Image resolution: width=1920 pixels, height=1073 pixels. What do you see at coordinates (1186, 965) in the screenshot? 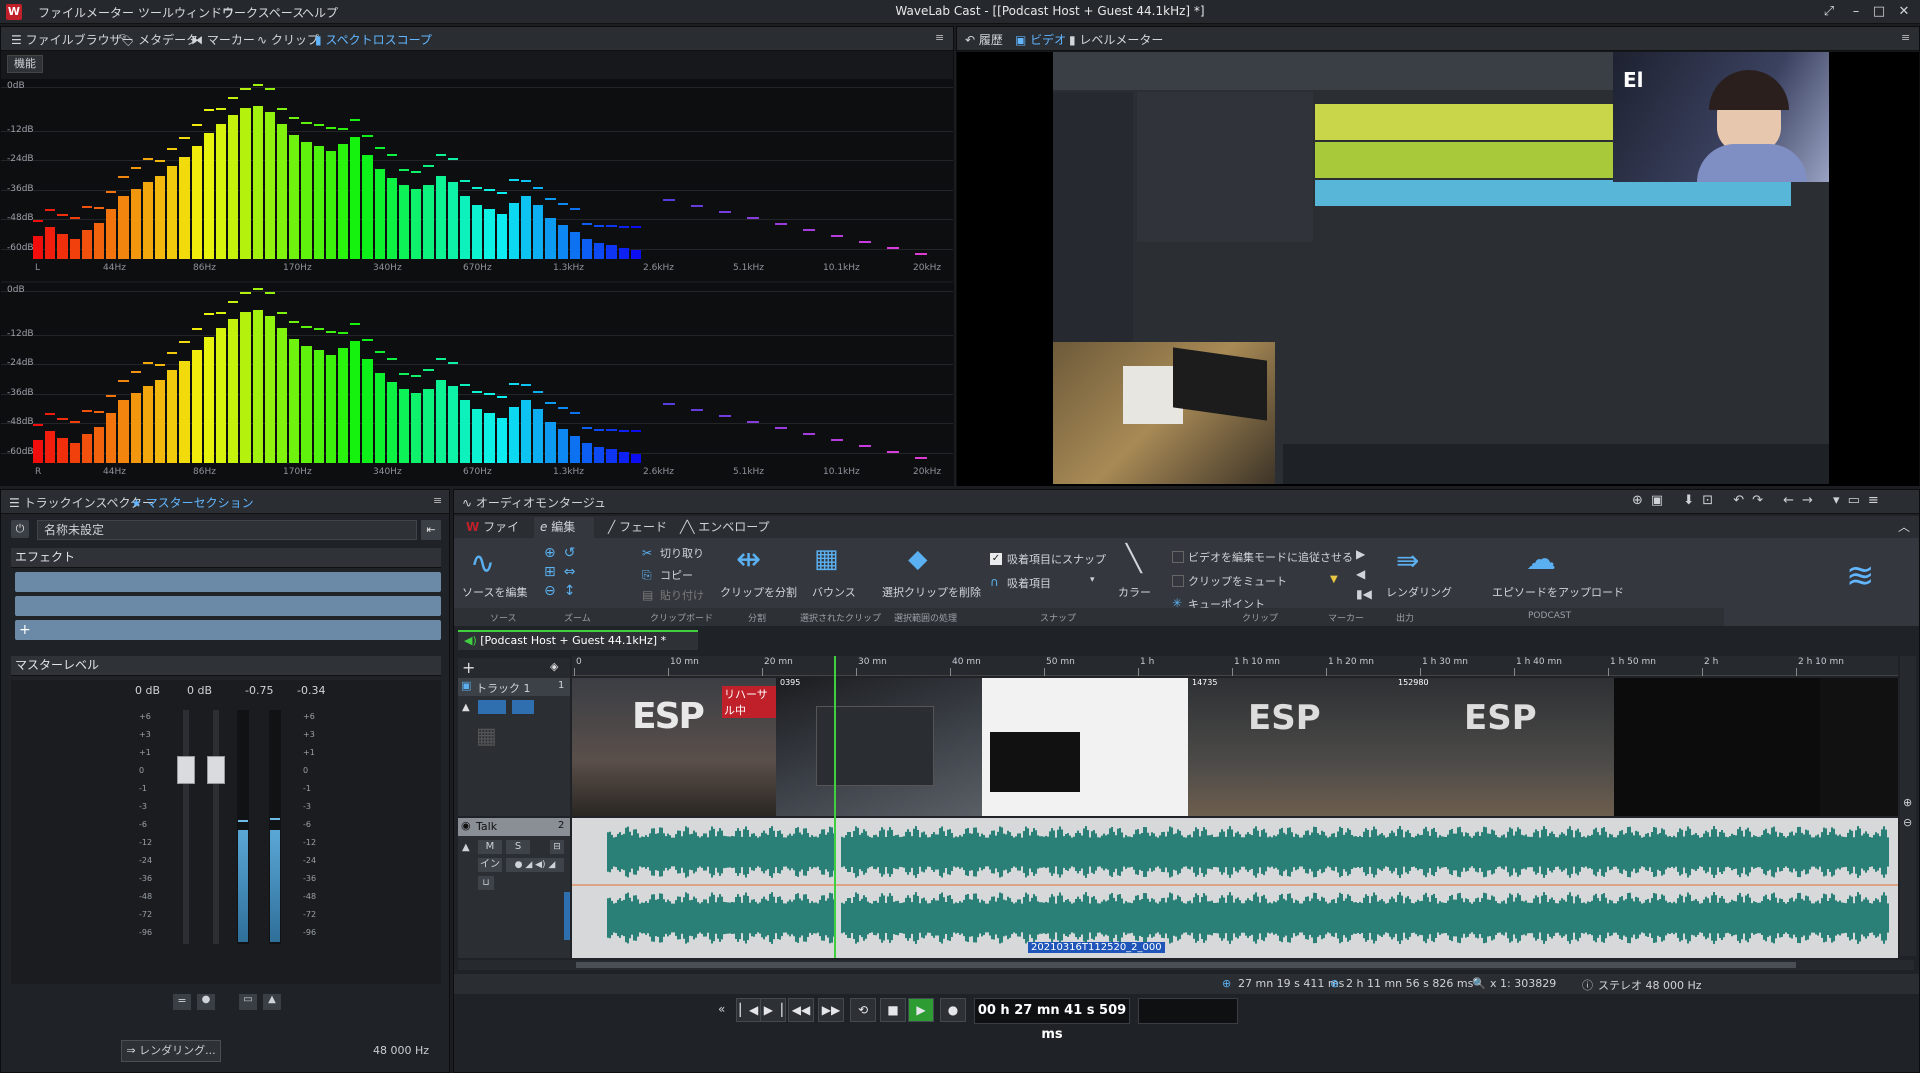
I see `horizontal-scrollbar` at bounding box center [1186, 965].